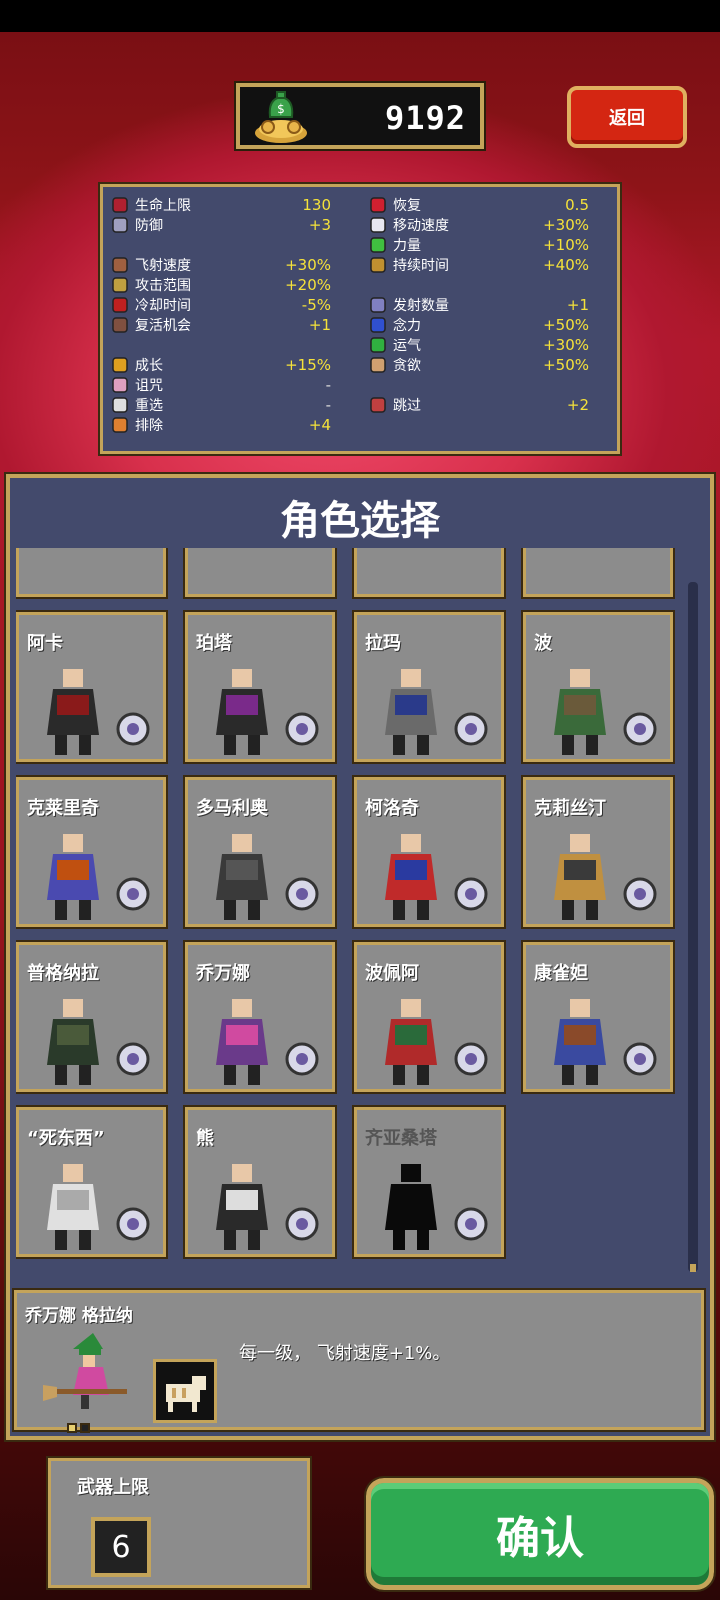 The image size is (720, 1600). Describe the element at coordinates (78, 1428) in the screenshot. I see `portrait-pager` at that location.